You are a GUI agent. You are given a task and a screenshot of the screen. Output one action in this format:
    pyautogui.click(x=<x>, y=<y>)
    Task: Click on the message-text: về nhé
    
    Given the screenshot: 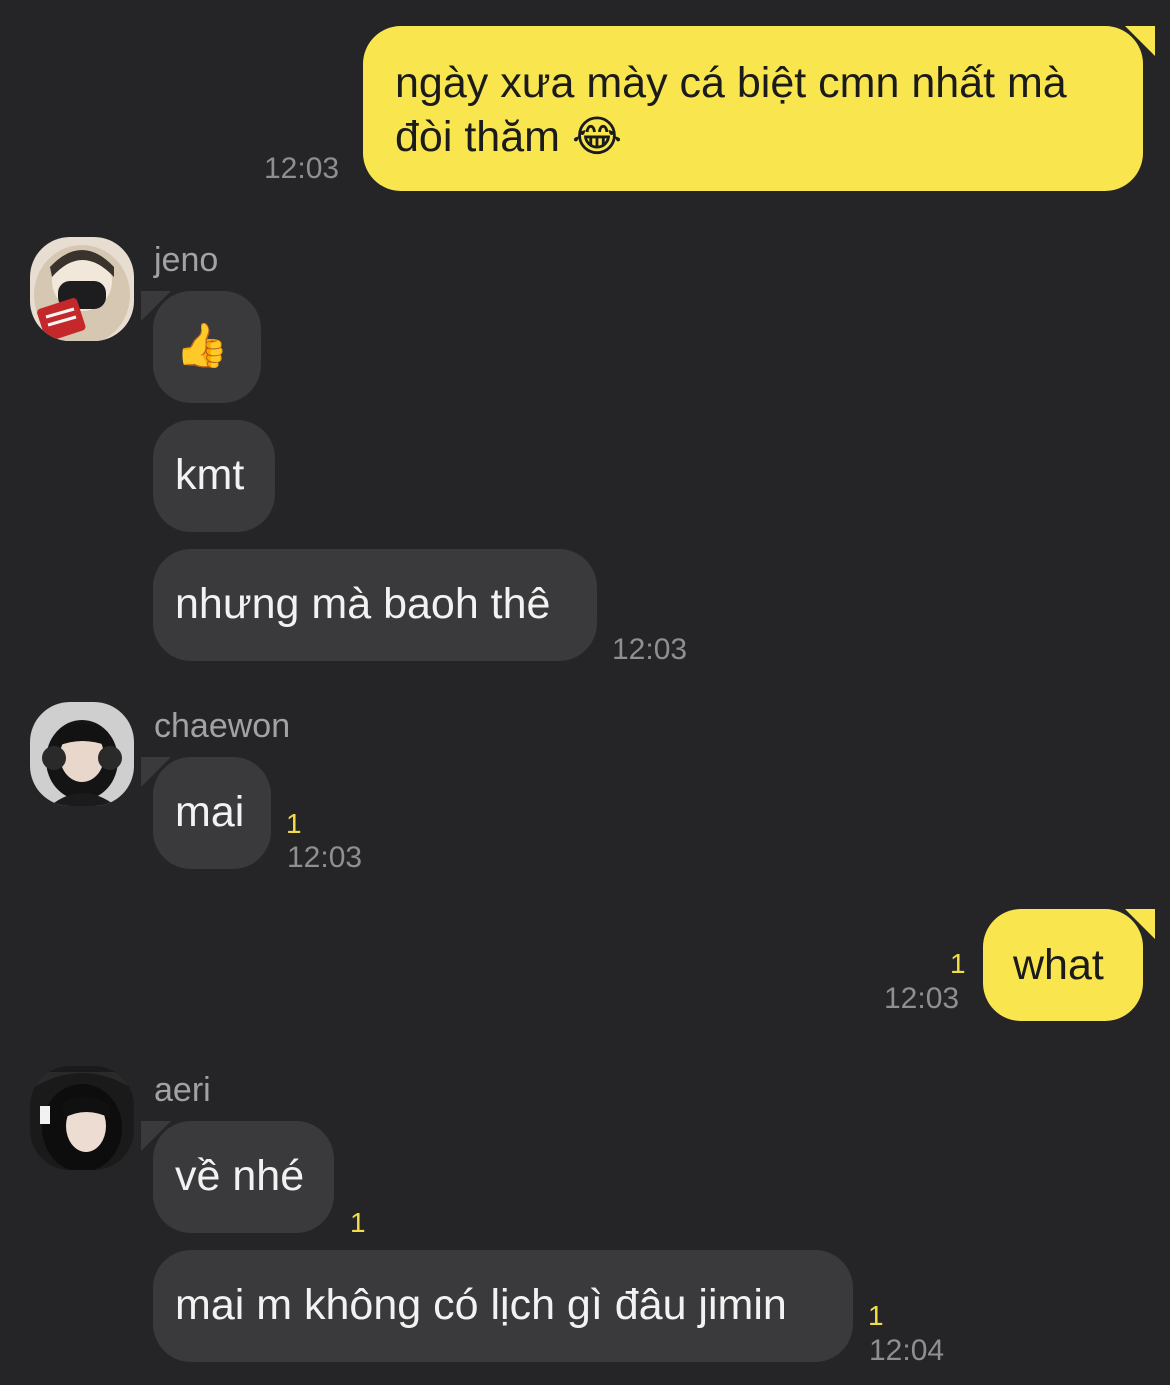 What is the action you would take?
    pyautogui.click(x=240, y=1176)
    